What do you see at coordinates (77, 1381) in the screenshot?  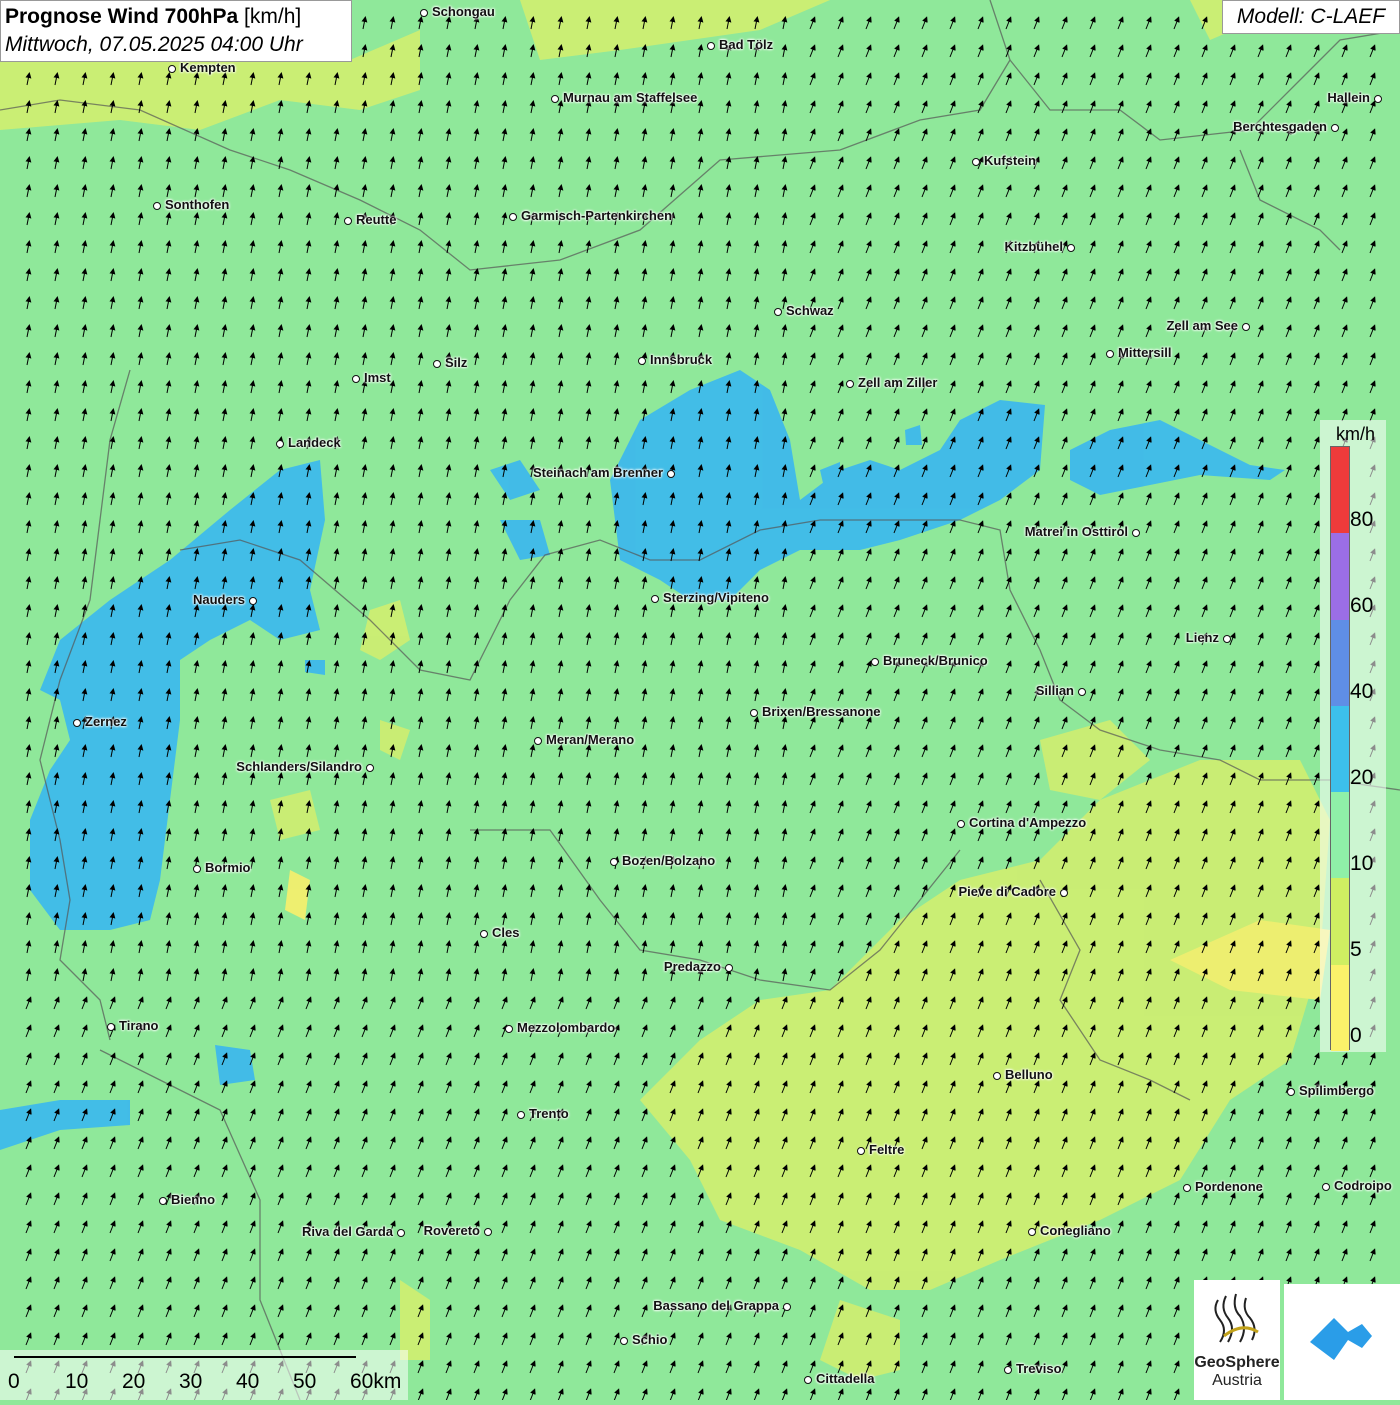 I see `scale-label: 10` at bounding box center [77, 1381].